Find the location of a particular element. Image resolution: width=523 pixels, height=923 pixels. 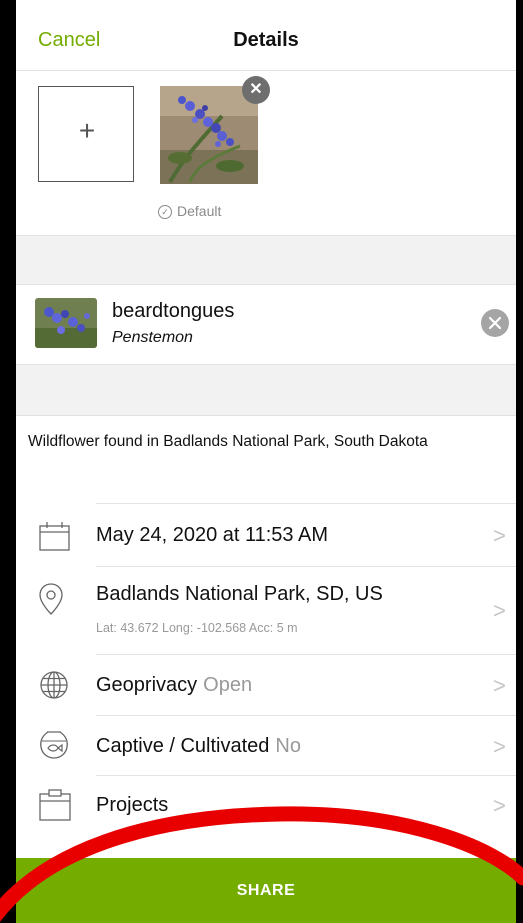

share-button: SHARE is located at coordinates (266, 890).